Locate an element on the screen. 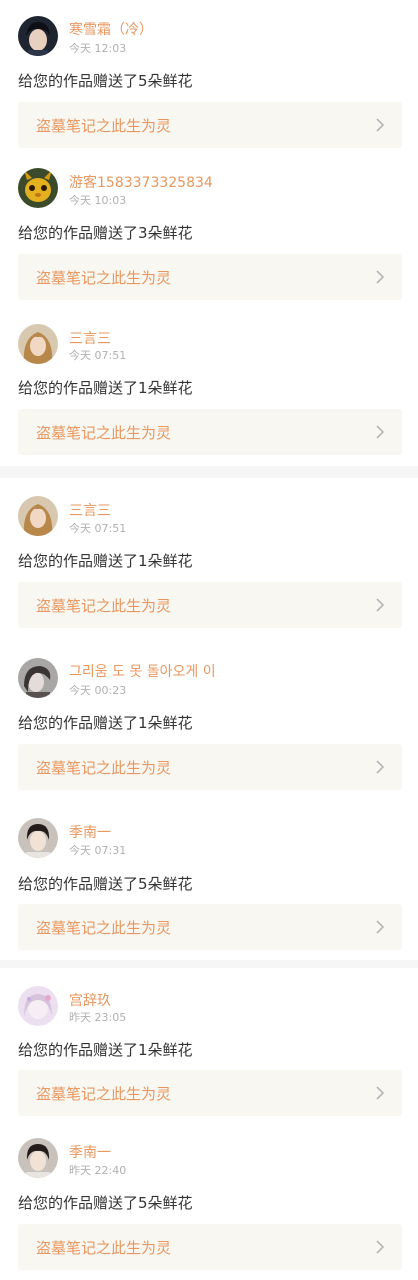 This screenshot has width=418, height=1280. gift-item: 寒雪霜（冷） 今天 12:03 给您的作品赠送了5朵鲜花 盗墓笔记之此生为灵 is located at coordinates (209, 80).